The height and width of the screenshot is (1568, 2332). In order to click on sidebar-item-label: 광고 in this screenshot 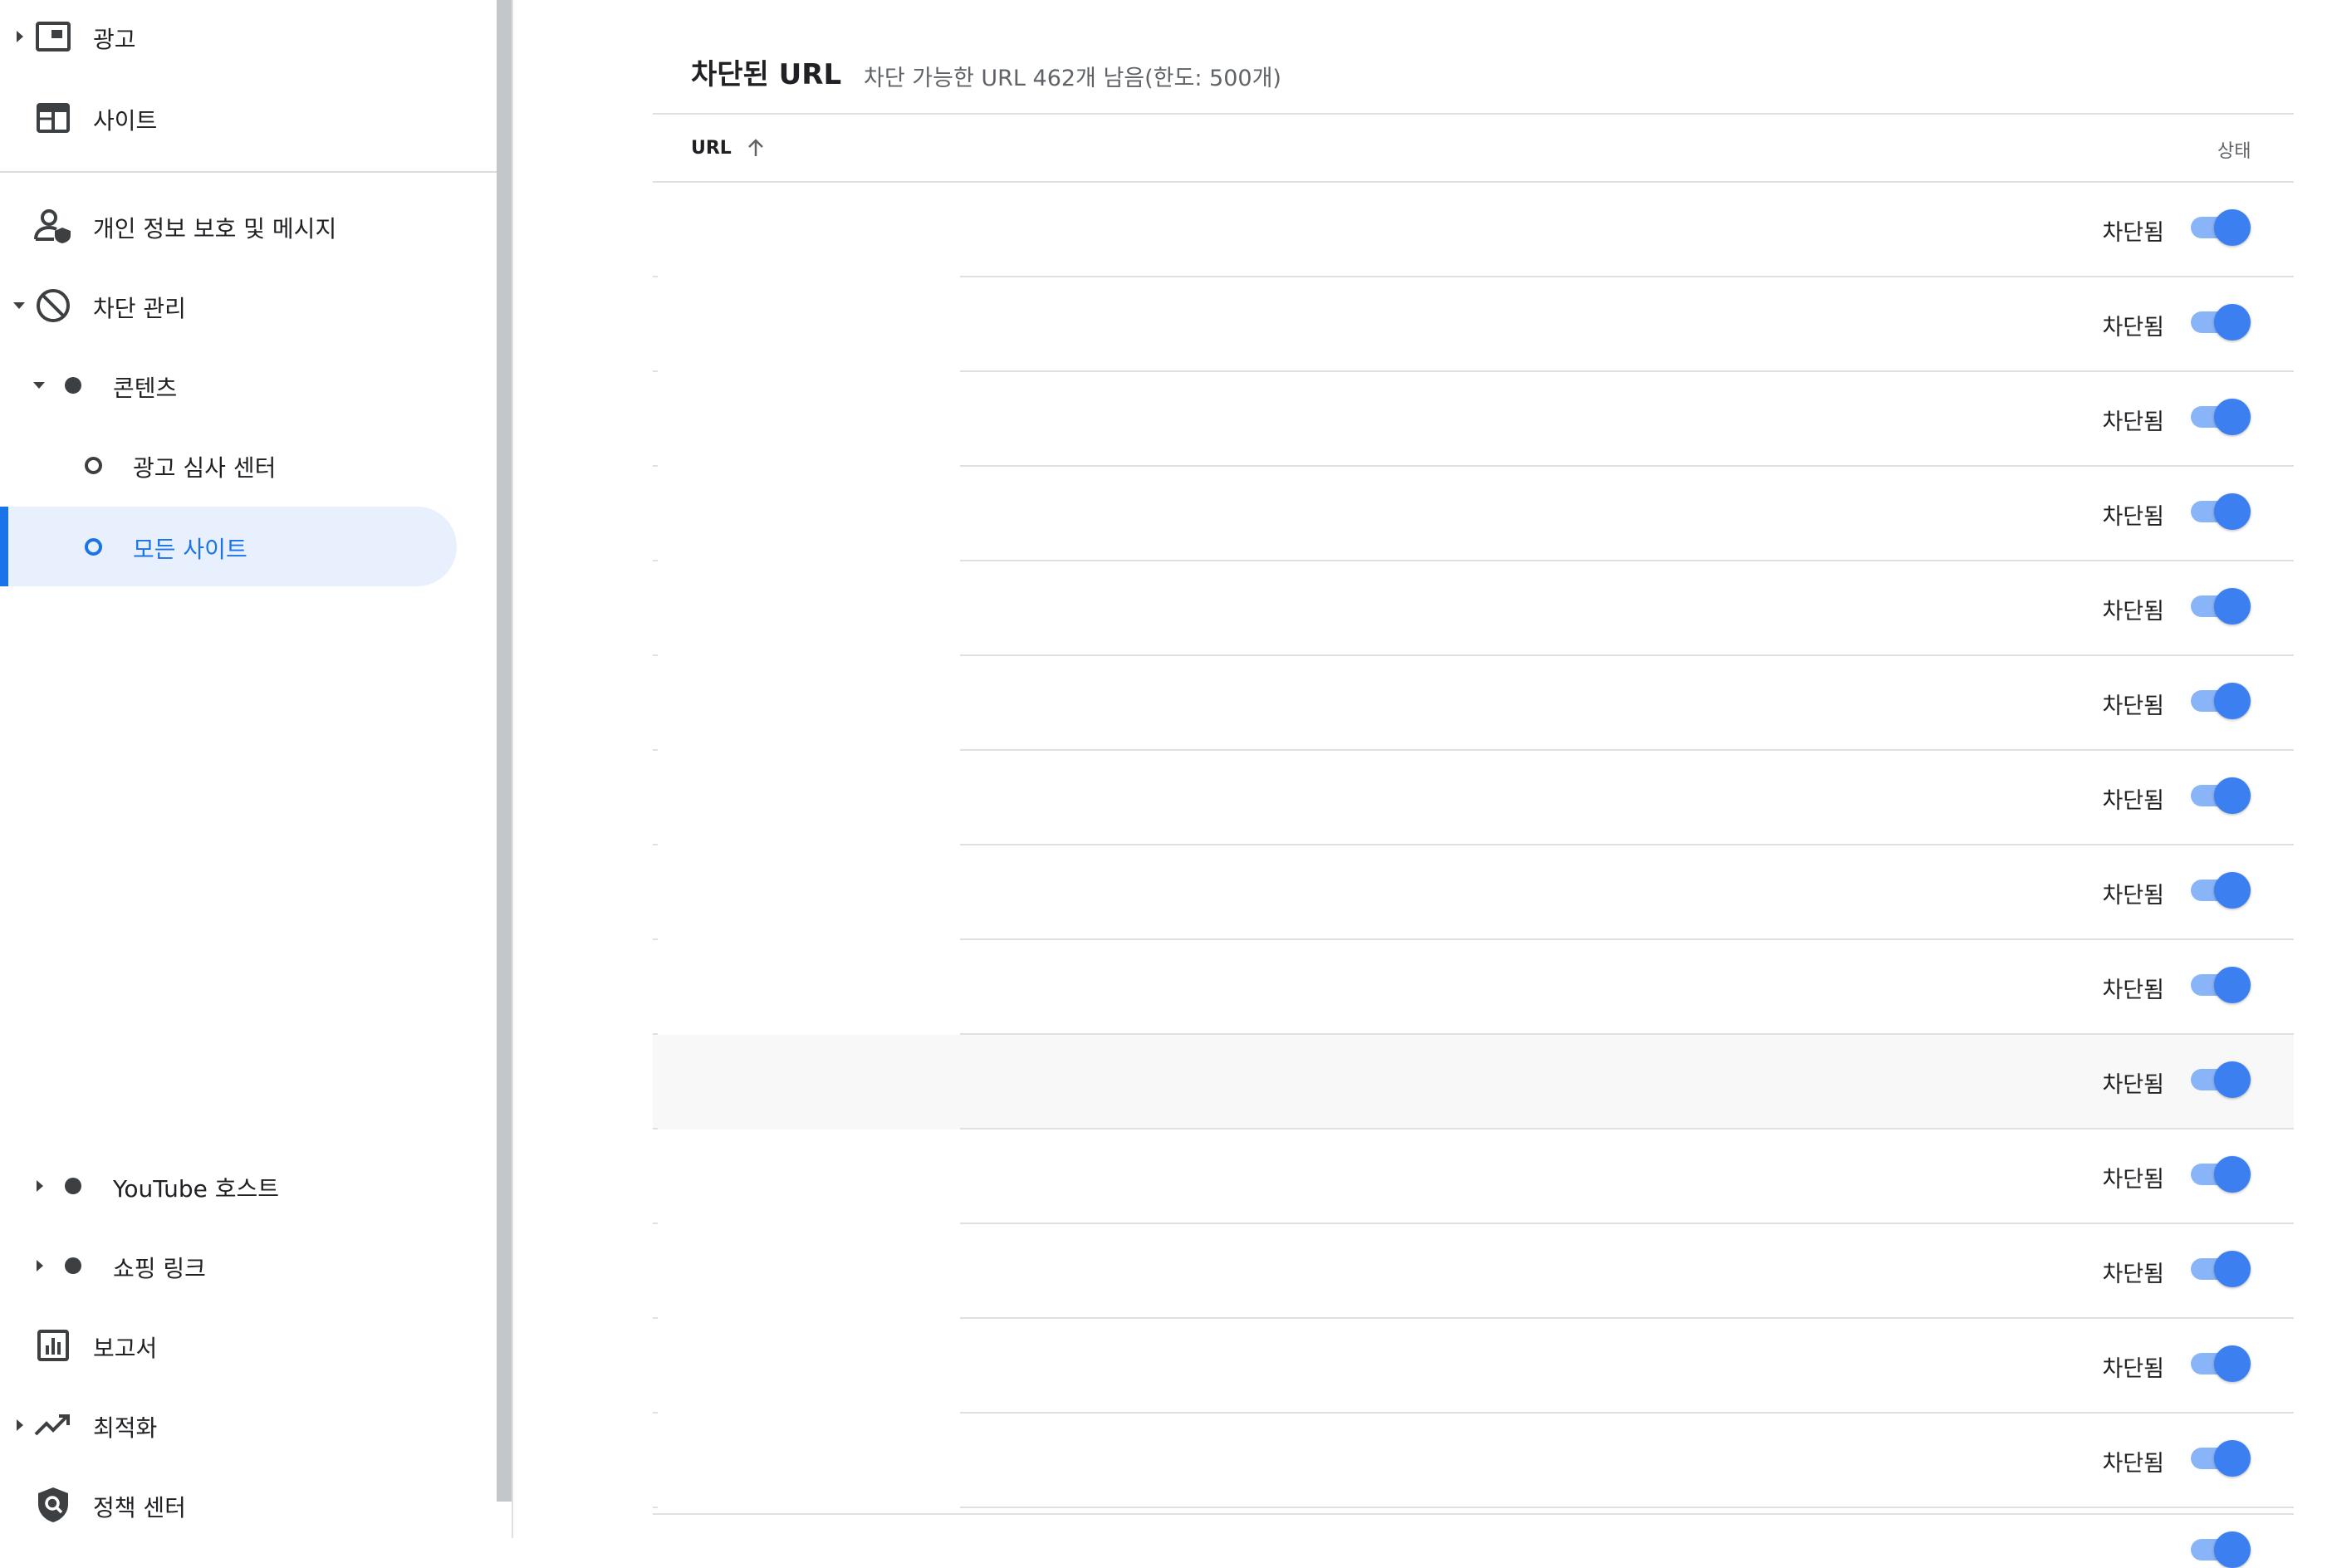, I will do `click(114, 39)`.